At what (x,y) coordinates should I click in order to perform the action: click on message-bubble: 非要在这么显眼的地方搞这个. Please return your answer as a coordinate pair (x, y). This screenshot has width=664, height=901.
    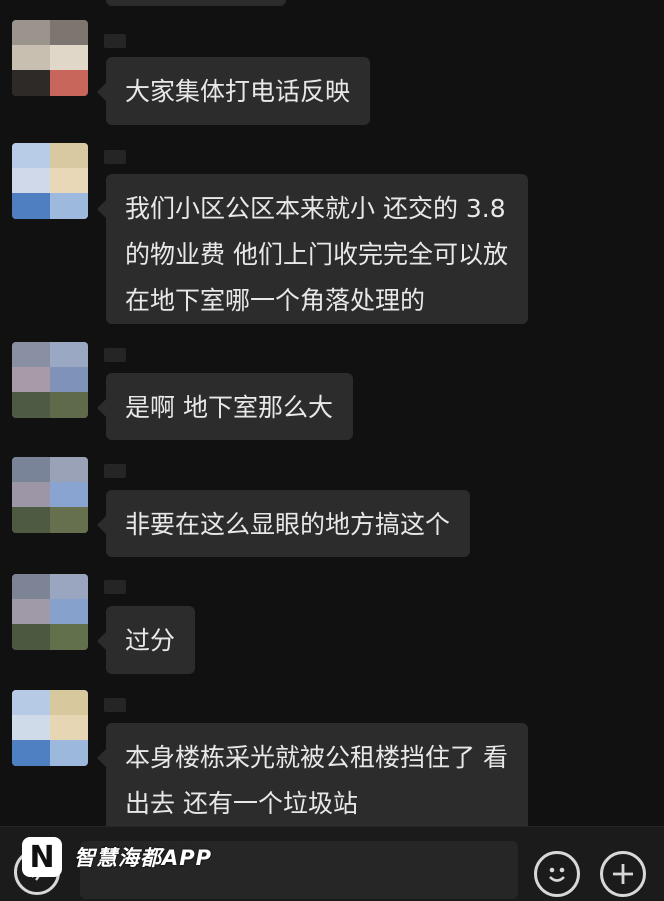
    Looking at the image, I should click on (283, 523).